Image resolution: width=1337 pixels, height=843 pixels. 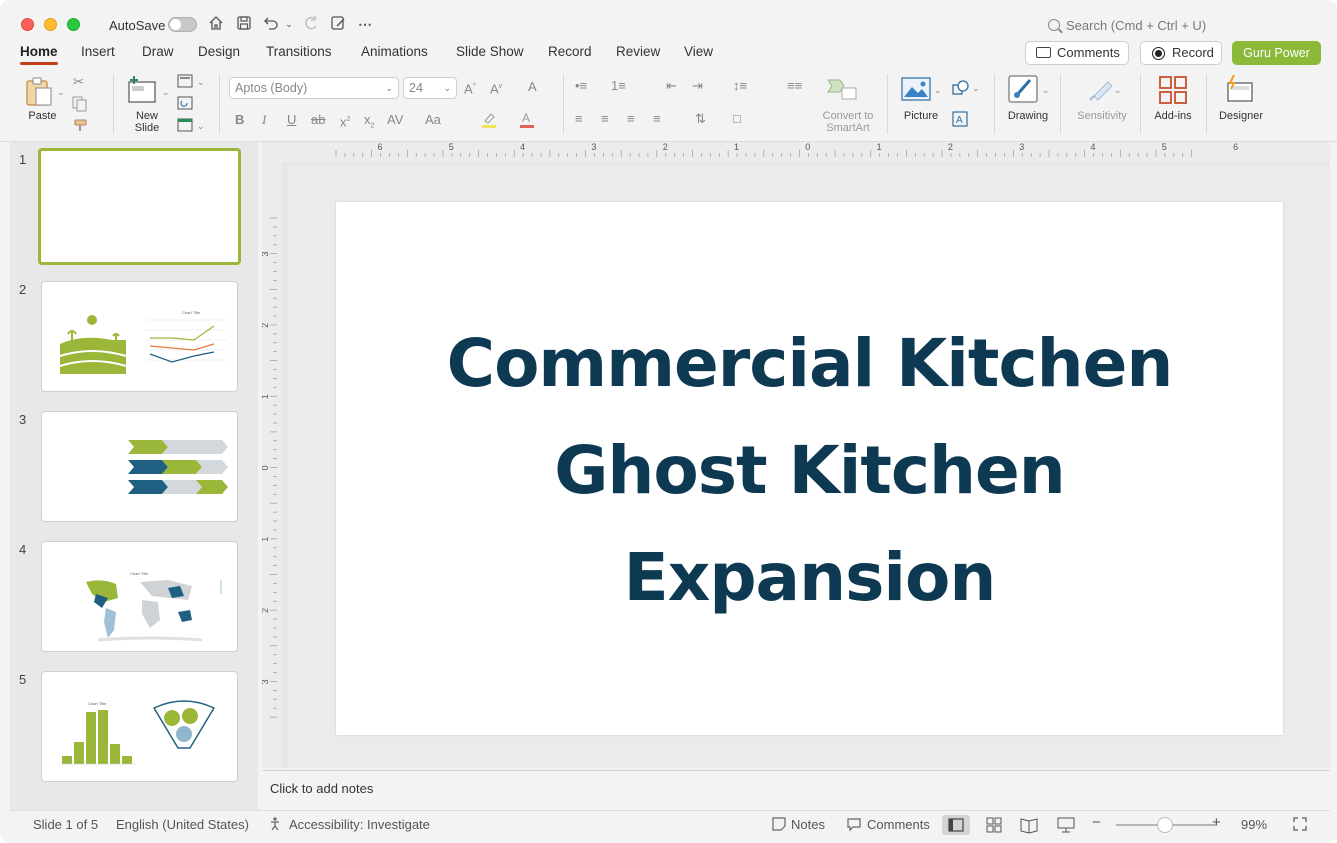 What do you see at coordinates (369, 123) in the screenshot?
I see `subscript-icon: x2` at bounding box center [369, 123].